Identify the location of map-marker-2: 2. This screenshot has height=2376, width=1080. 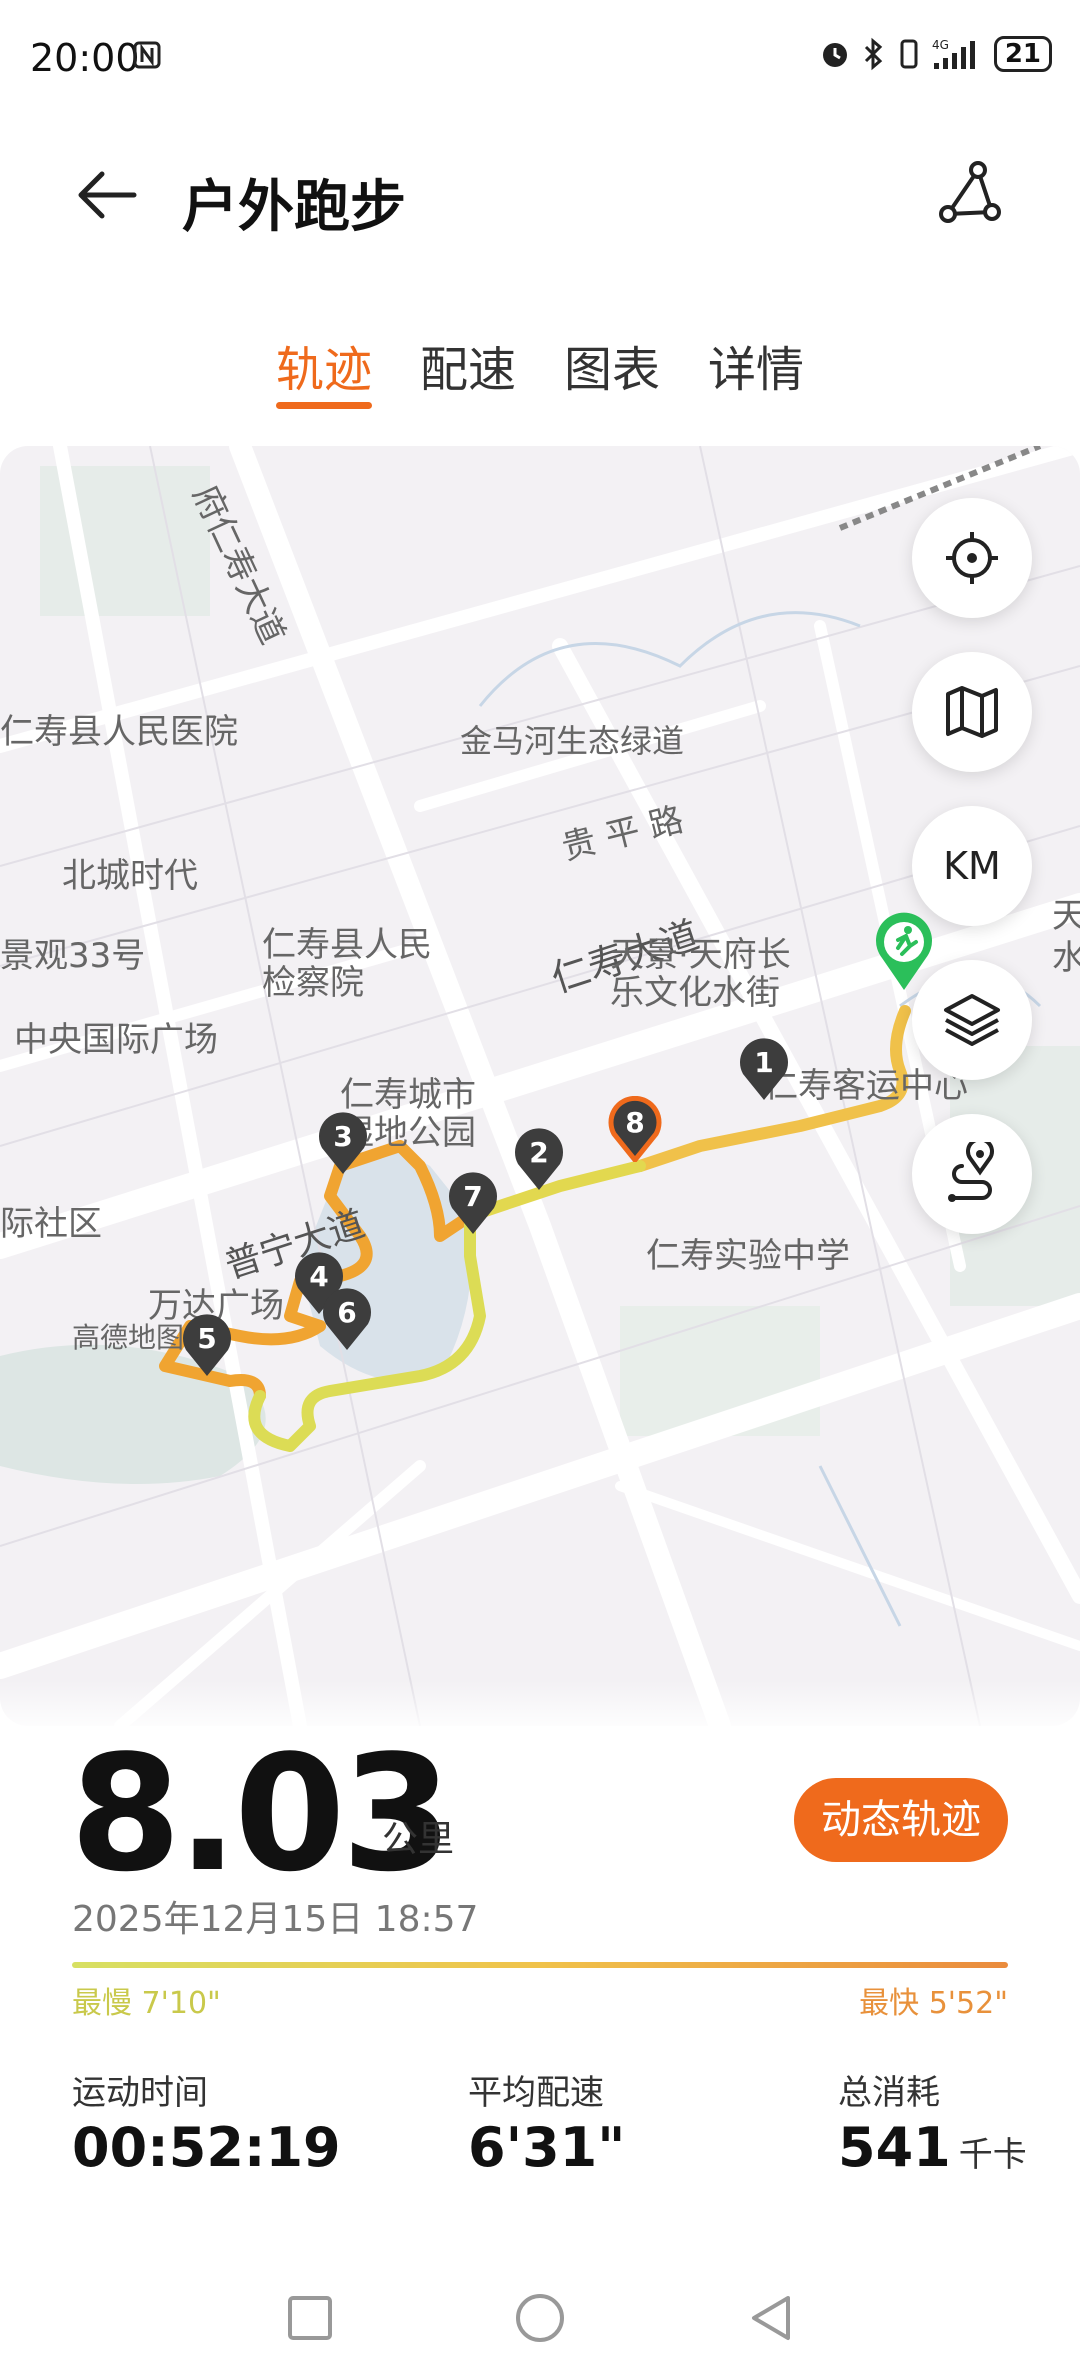
(539, 1159).